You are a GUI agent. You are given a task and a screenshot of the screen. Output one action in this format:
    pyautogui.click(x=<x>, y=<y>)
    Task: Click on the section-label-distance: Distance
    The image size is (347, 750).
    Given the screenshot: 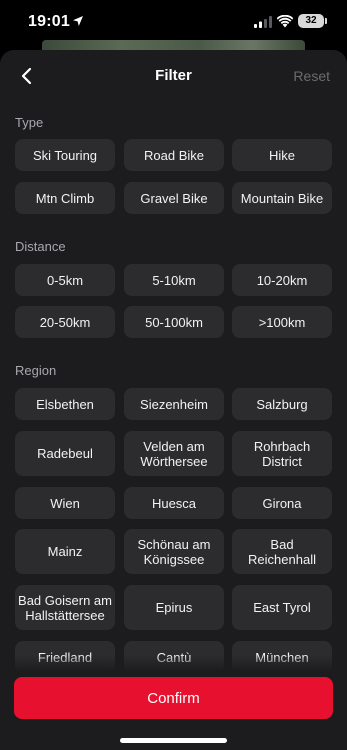 What is the action you would take?
    pyautogui.click(x=40, y=246)
    